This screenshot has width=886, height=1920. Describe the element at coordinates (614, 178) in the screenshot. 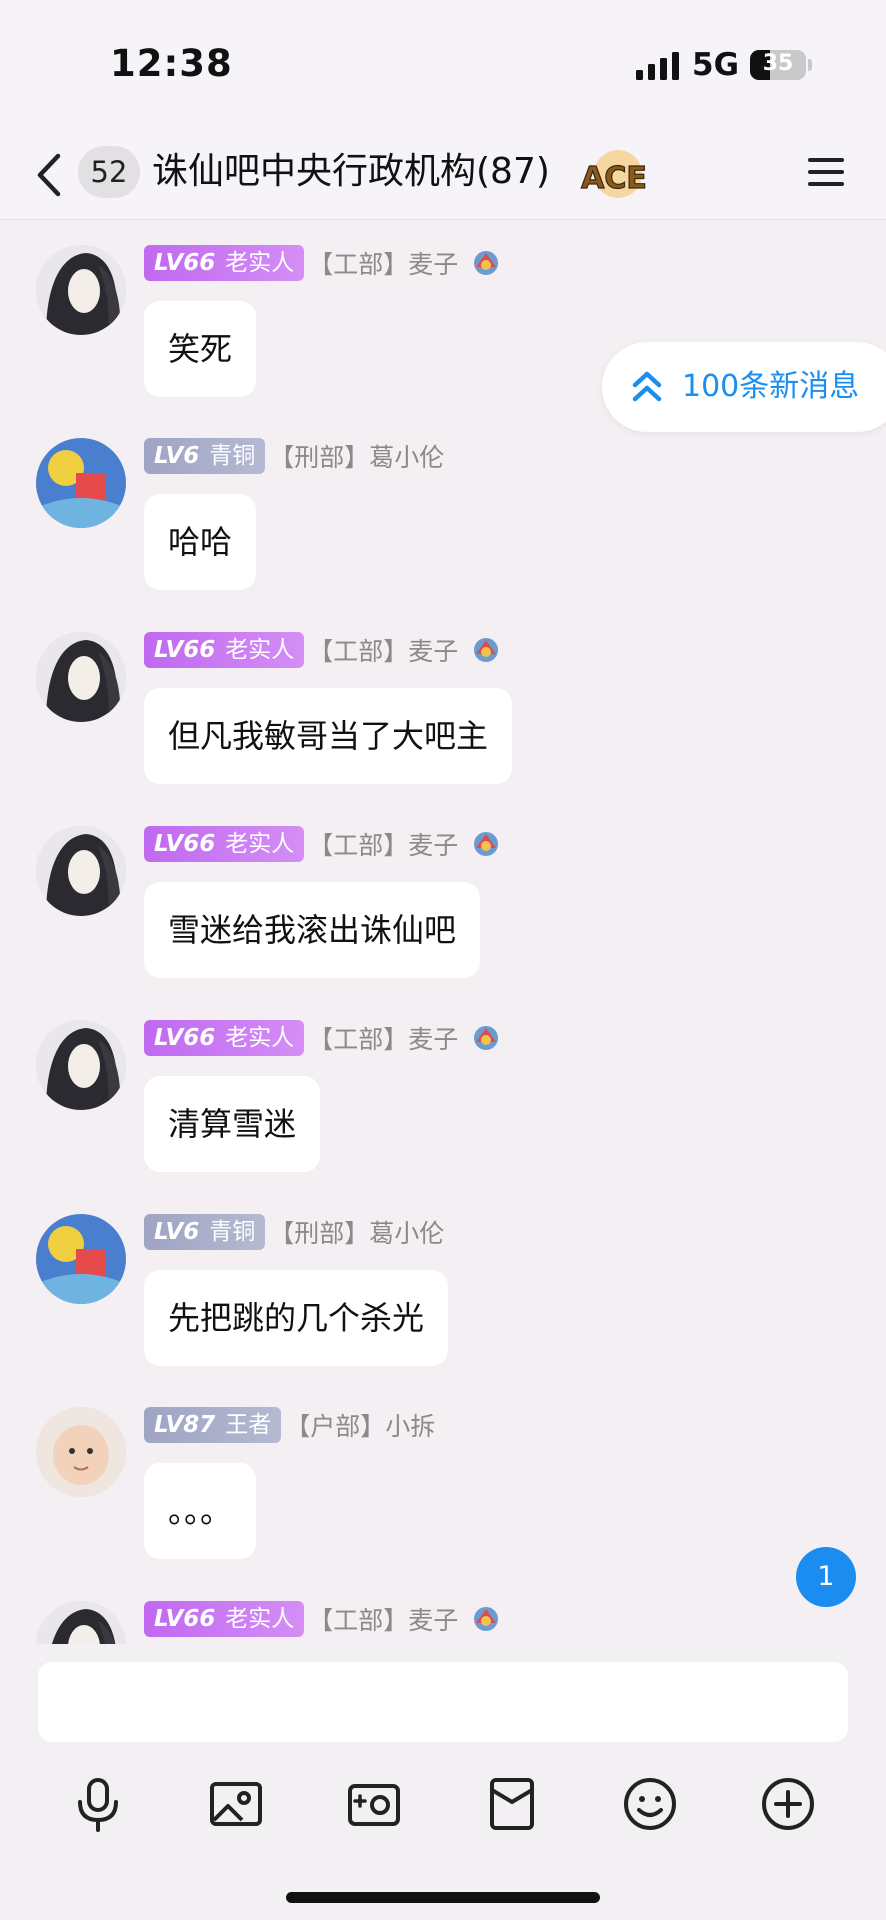

I see `ace-badge-text: ACE` at that location.